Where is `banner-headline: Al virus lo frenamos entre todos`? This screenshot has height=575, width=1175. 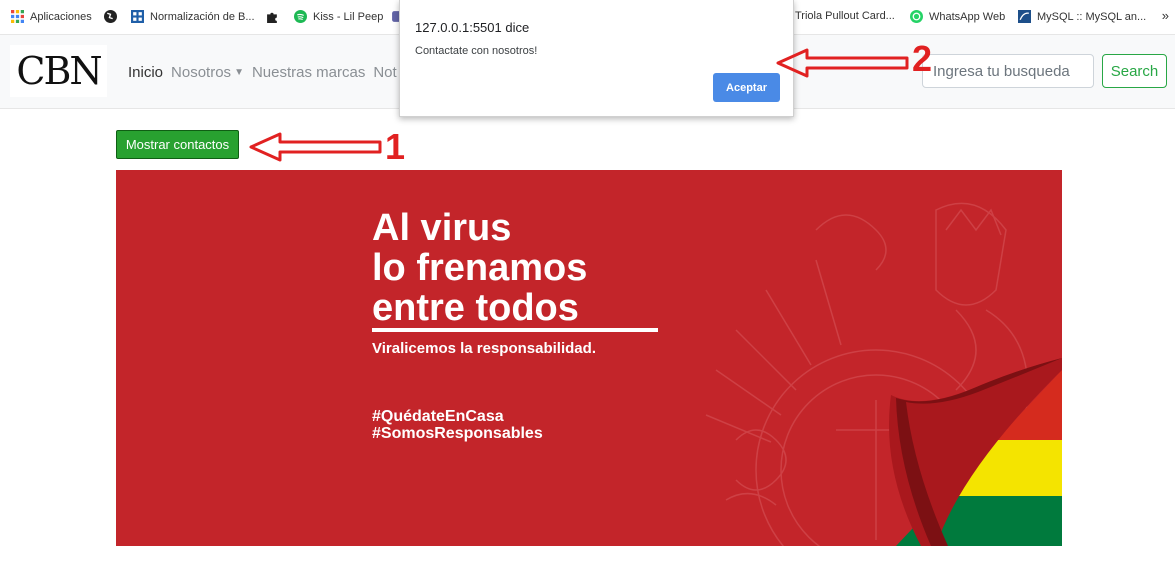 banner-headline: Al virus lo frenamos entre todos is located at coordinates (479, 268).